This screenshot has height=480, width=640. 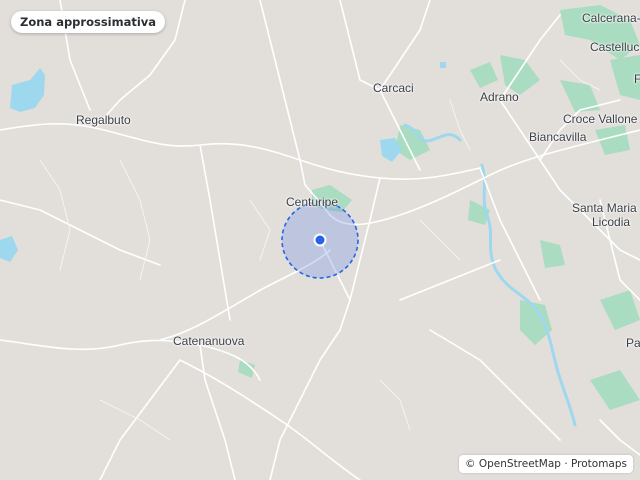 I want to click on osm-attribution-link: © OpenStreetMap, so click(x=513, y=464).